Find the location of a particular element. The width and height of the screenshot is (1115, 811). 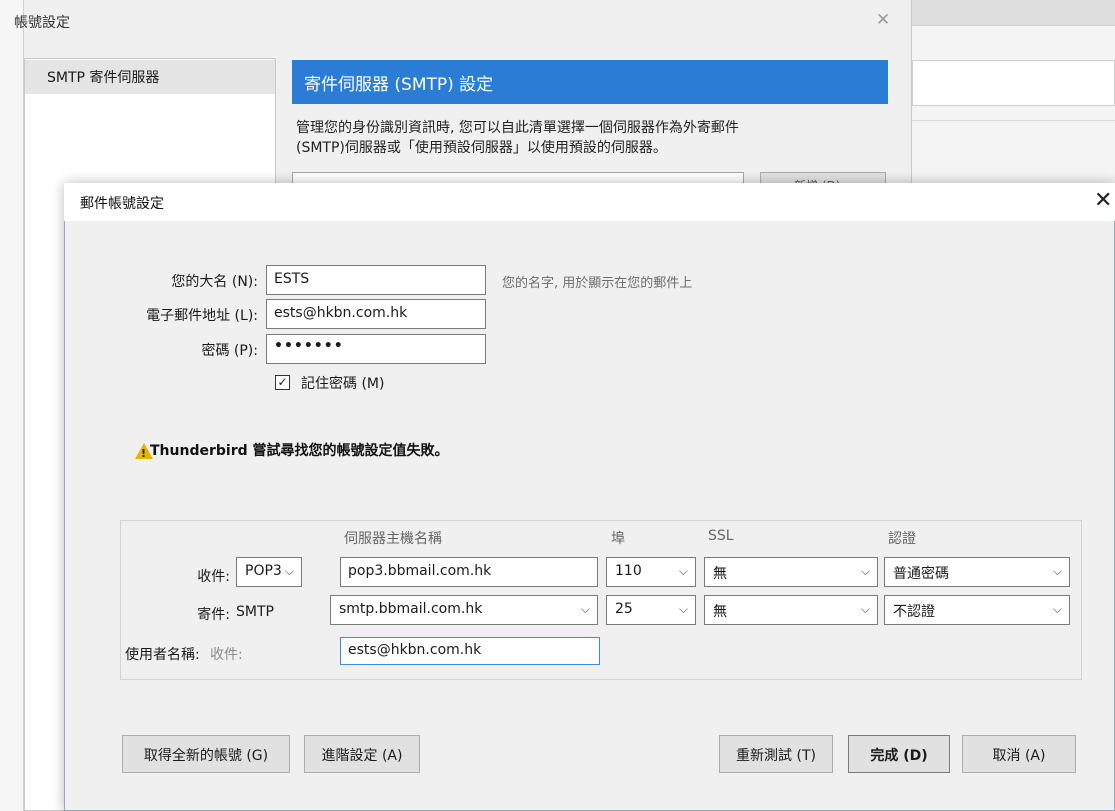

get-new-account-button: 取得全新的帳號 (G) is located at coordinates (206, 754).